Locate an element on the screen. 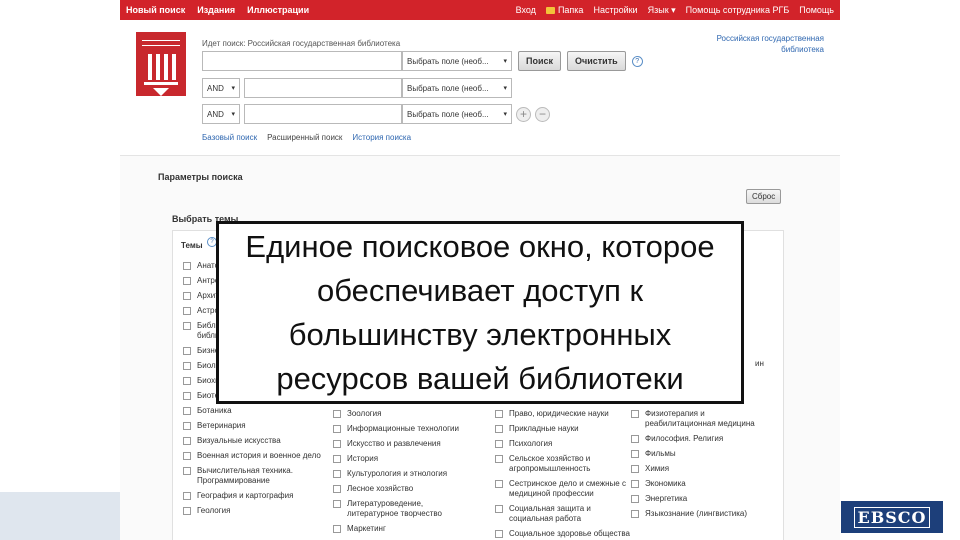  folder-icon is located at coordinates (550, 10).